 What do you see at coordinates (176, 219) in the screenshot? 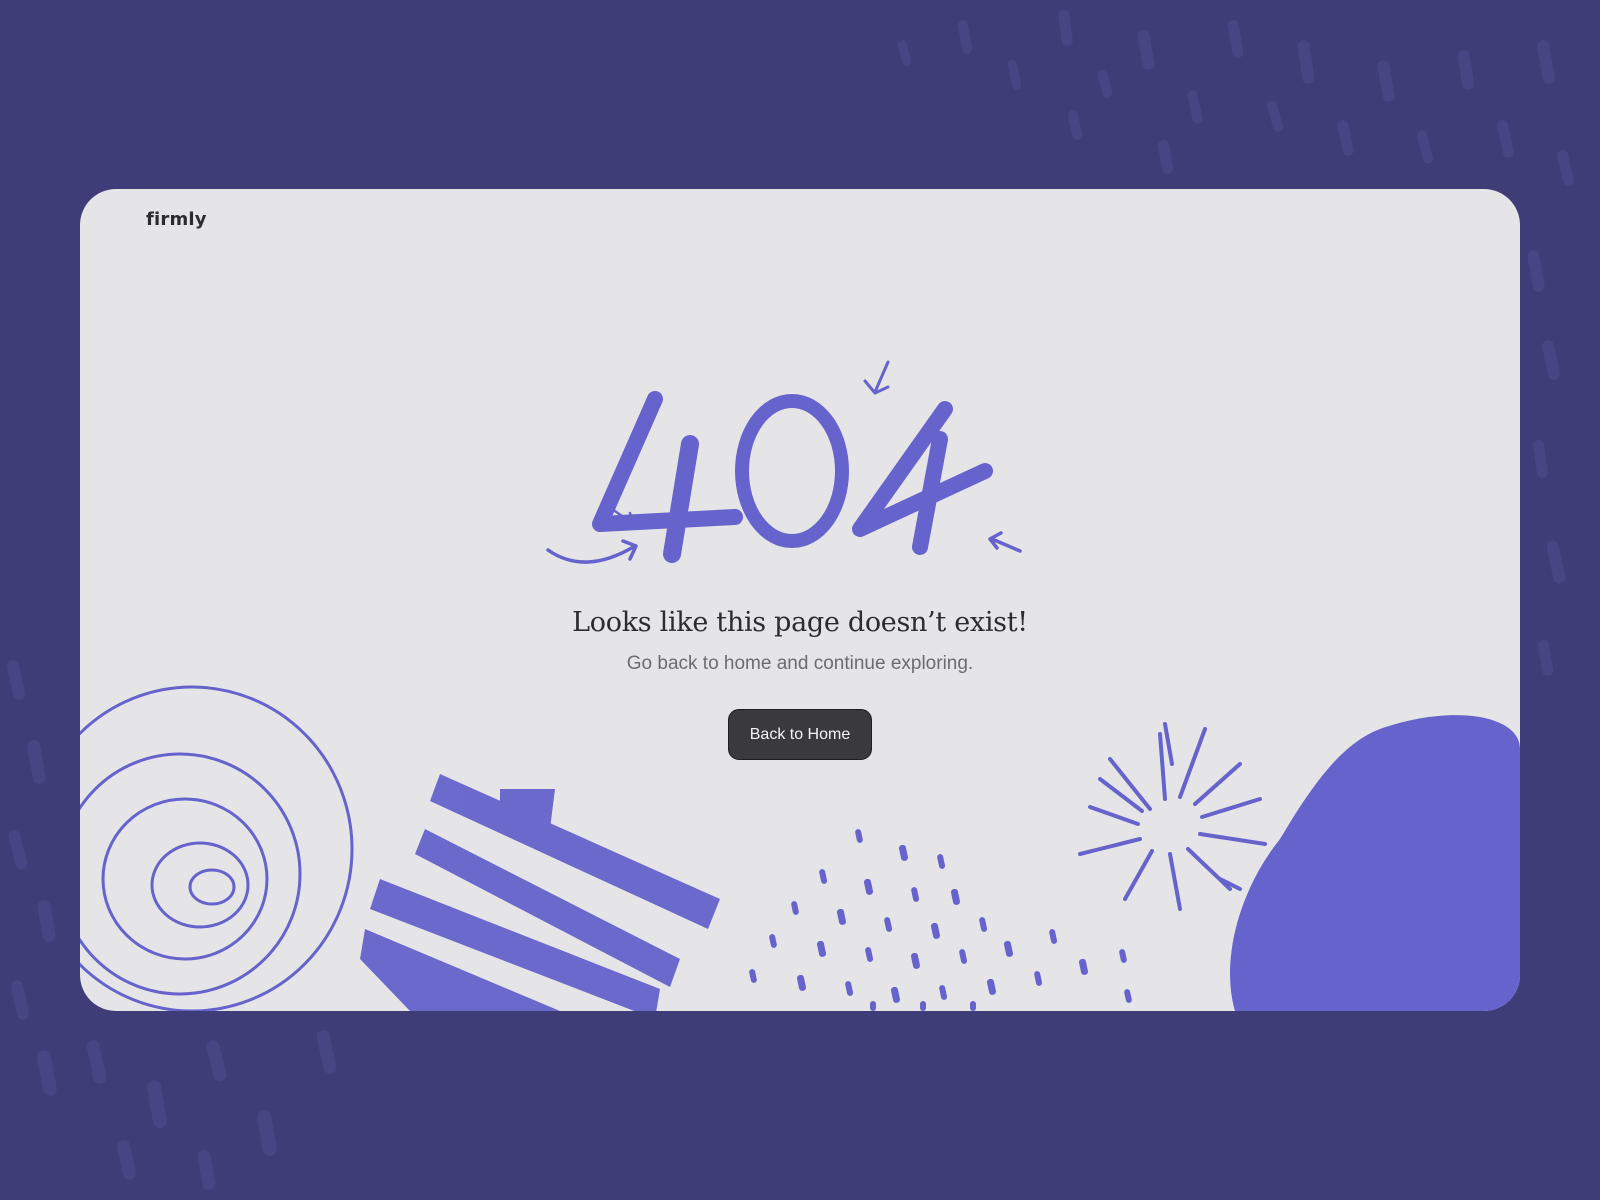
I see `brand-logo: firmly` at bounding box center [176, 219].